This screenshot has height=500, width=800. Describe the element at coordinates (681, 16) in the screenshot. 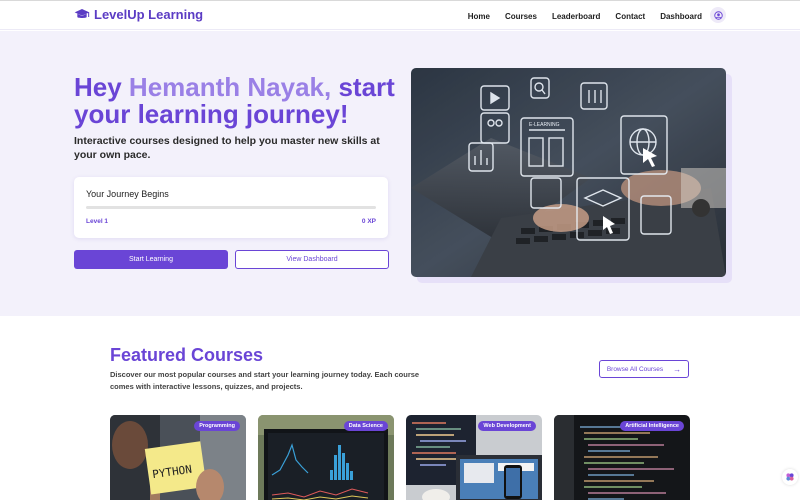

I see `nav-dashboard: Dashboard` at that location.